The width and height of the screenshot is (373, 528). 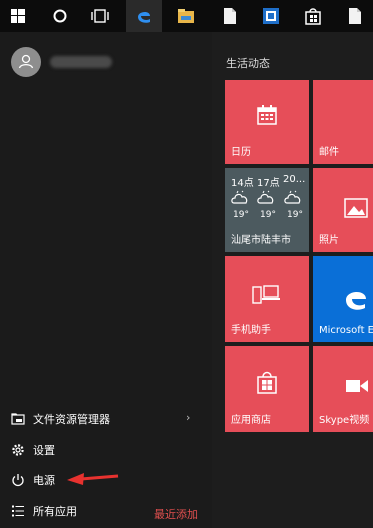 I want to click on file-explorer-menu-item: 文件资源管理器 ›, so click(x=106, y=419).